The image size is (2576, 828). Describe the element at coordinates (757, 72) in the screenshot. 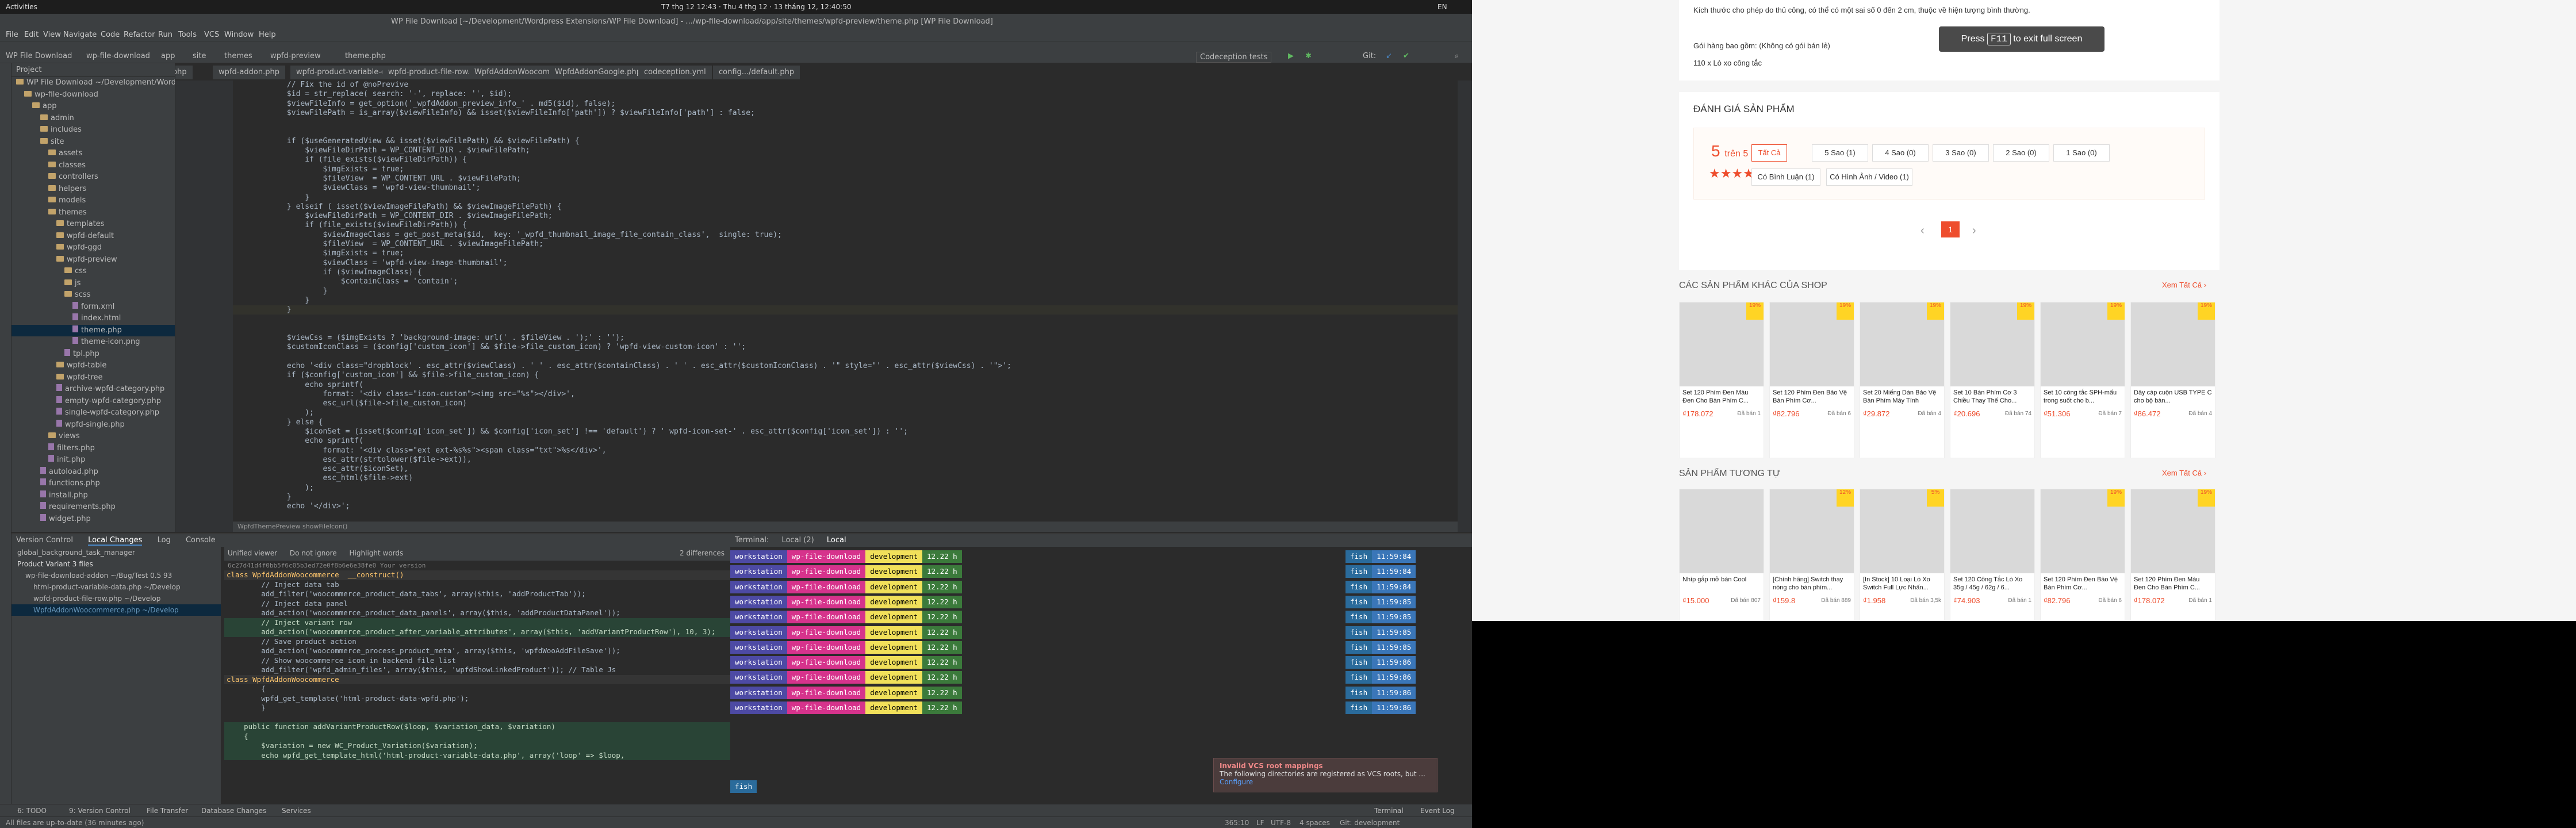

I see `editor-tab: config.../default.php` at that location.